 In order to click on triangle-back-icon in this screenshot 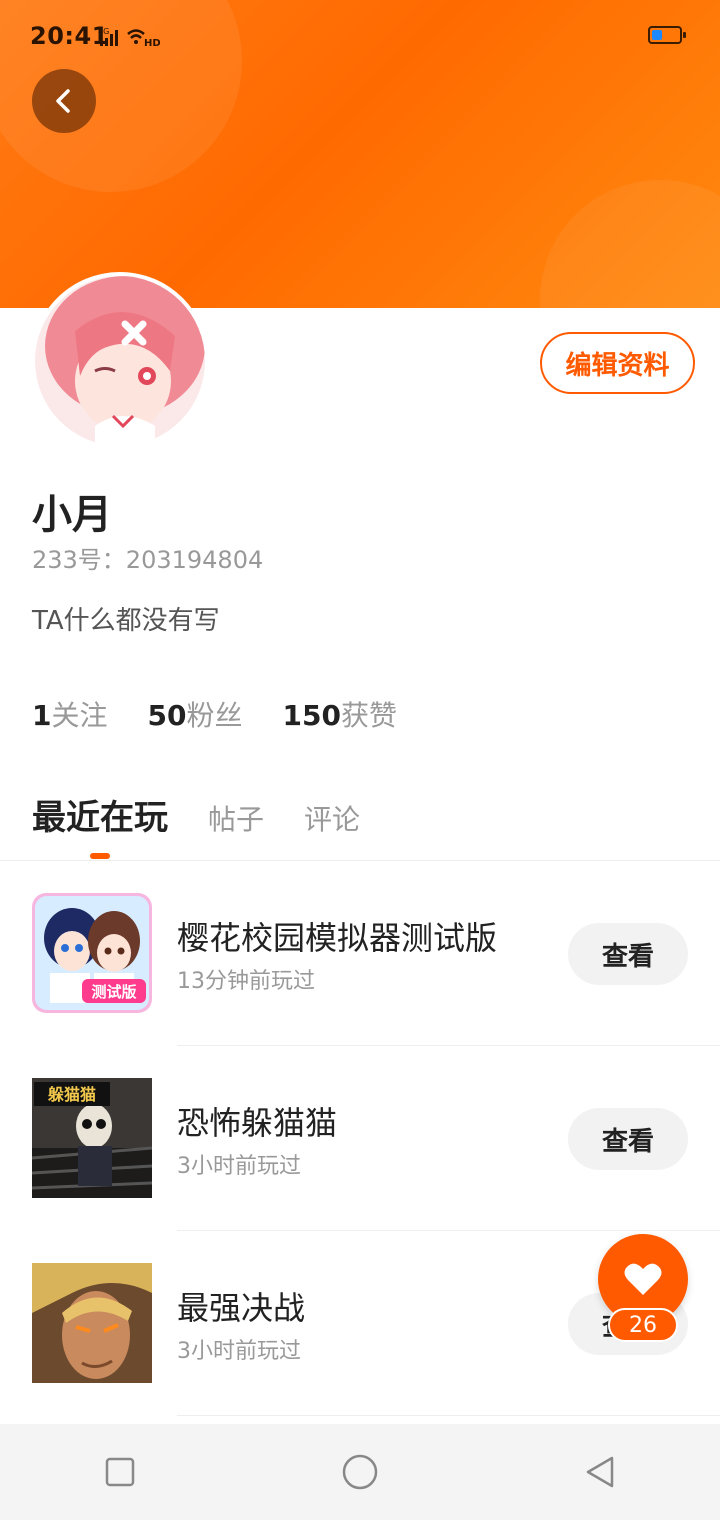, I will do `click(600, 1472)`.